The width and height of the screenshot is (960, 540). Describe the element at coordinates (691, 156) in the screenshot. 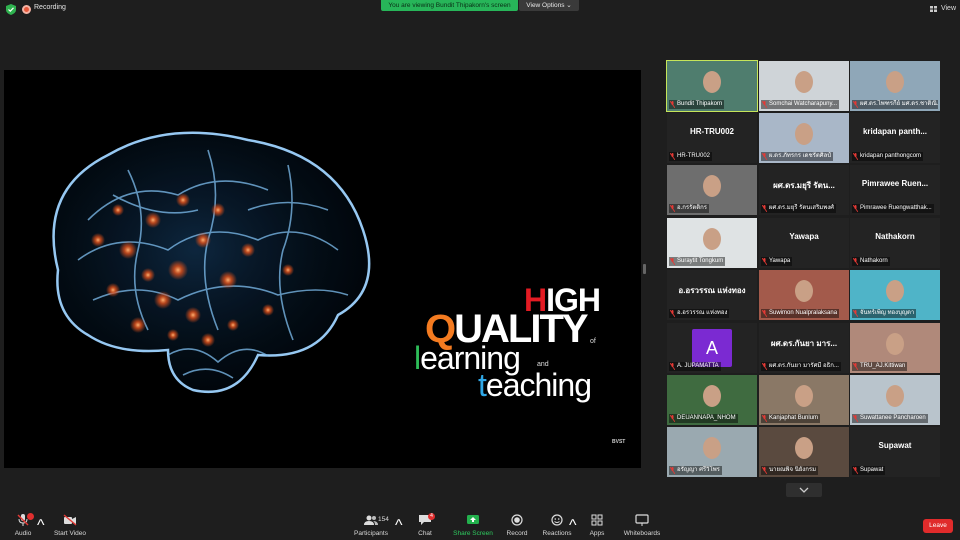

I see `participant-name-label: HR-TRU002` at that location.